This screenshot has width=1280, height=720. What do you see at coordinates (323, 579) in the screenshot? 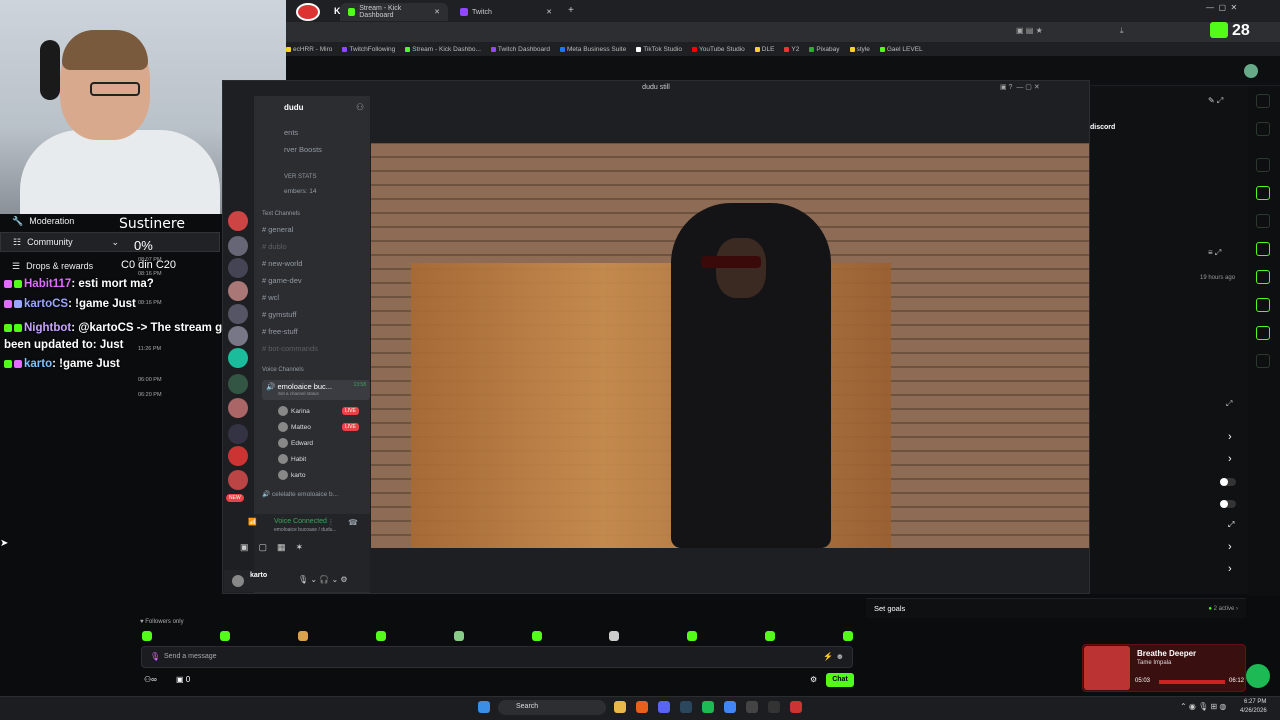
I see `user-controls: 🎙 ⌄ 🎧 ⌄ ⚙` at bounding box center [323, 579].